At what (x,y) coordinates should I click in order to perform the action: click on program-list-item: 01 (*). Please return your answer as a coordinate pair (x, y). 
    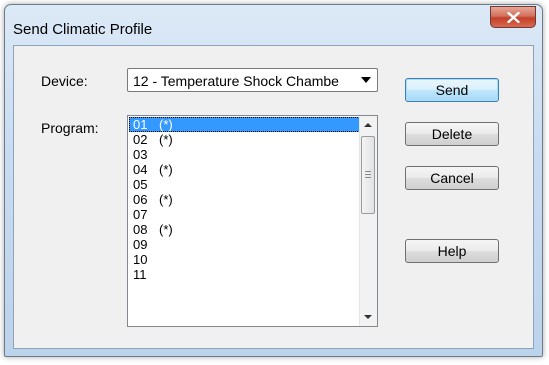
    Looking at the image, I should click on (244, 124).